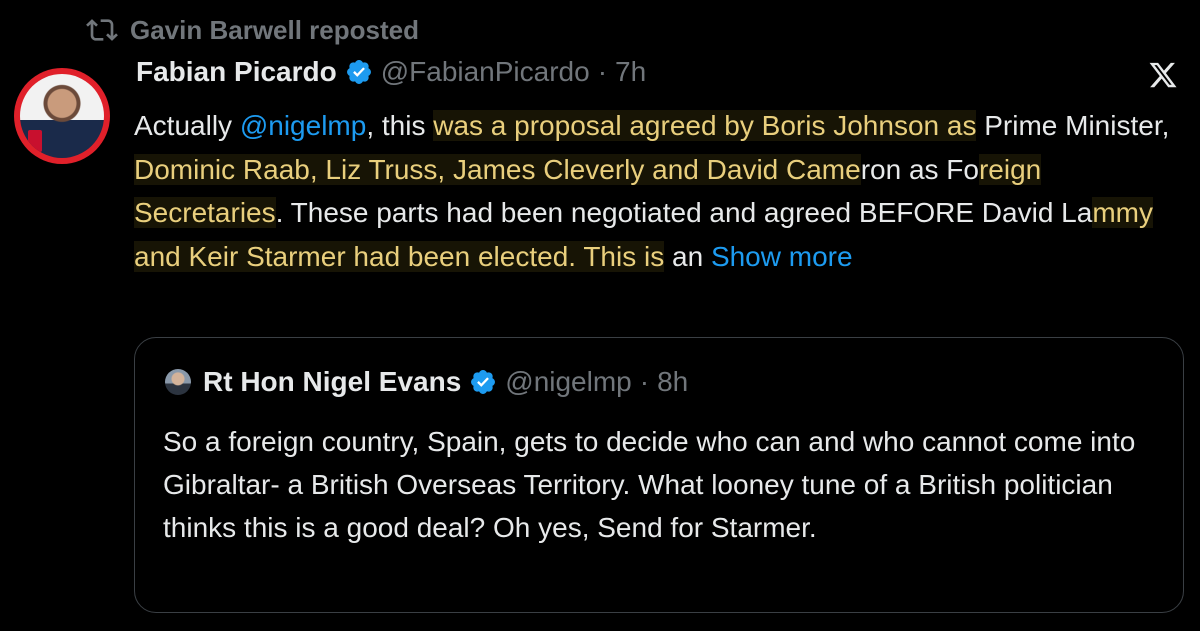  What do you see at coordinates (485, 72) in the screenshot?
I see `author-handle: @FabianPicardo` at bounding box center [485, 72].